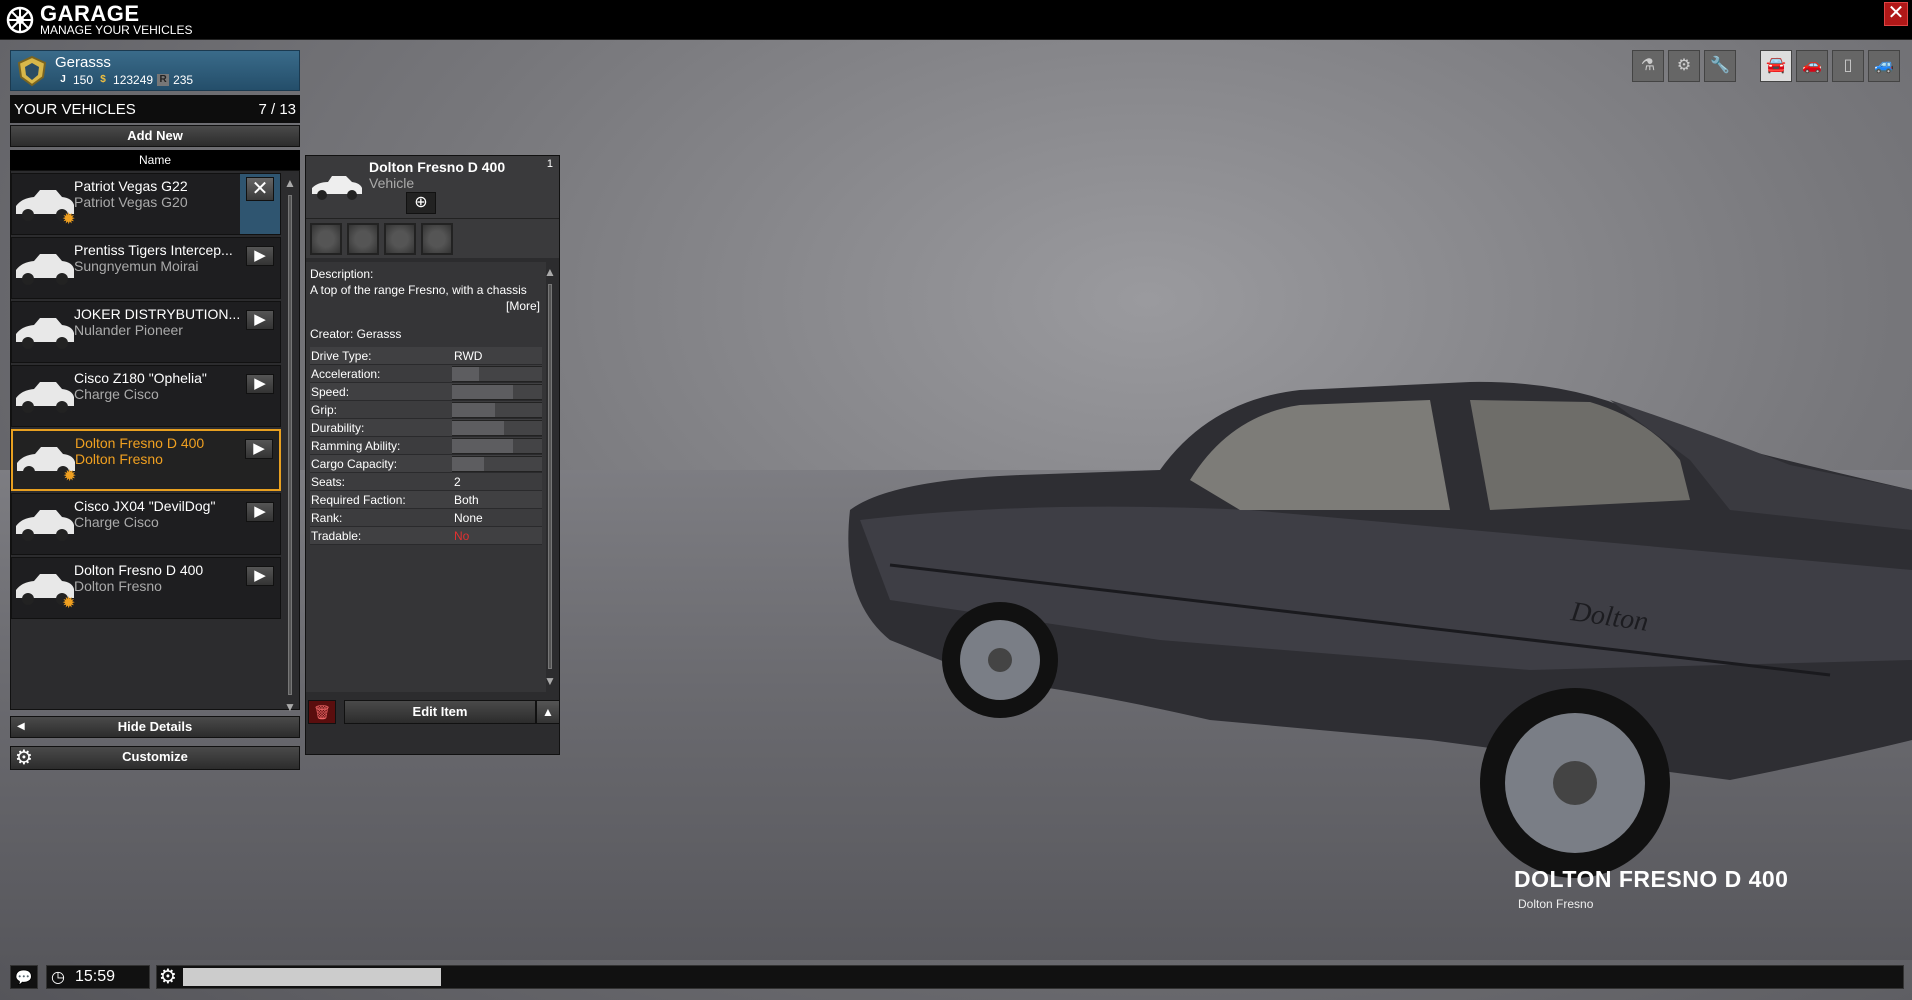 This screenshot has height=1000, width=1912. What do you see at coordinates (426, 374) in the screenshot?
I see `stat-row: Acceleration:` at bounding box center [426, 374].